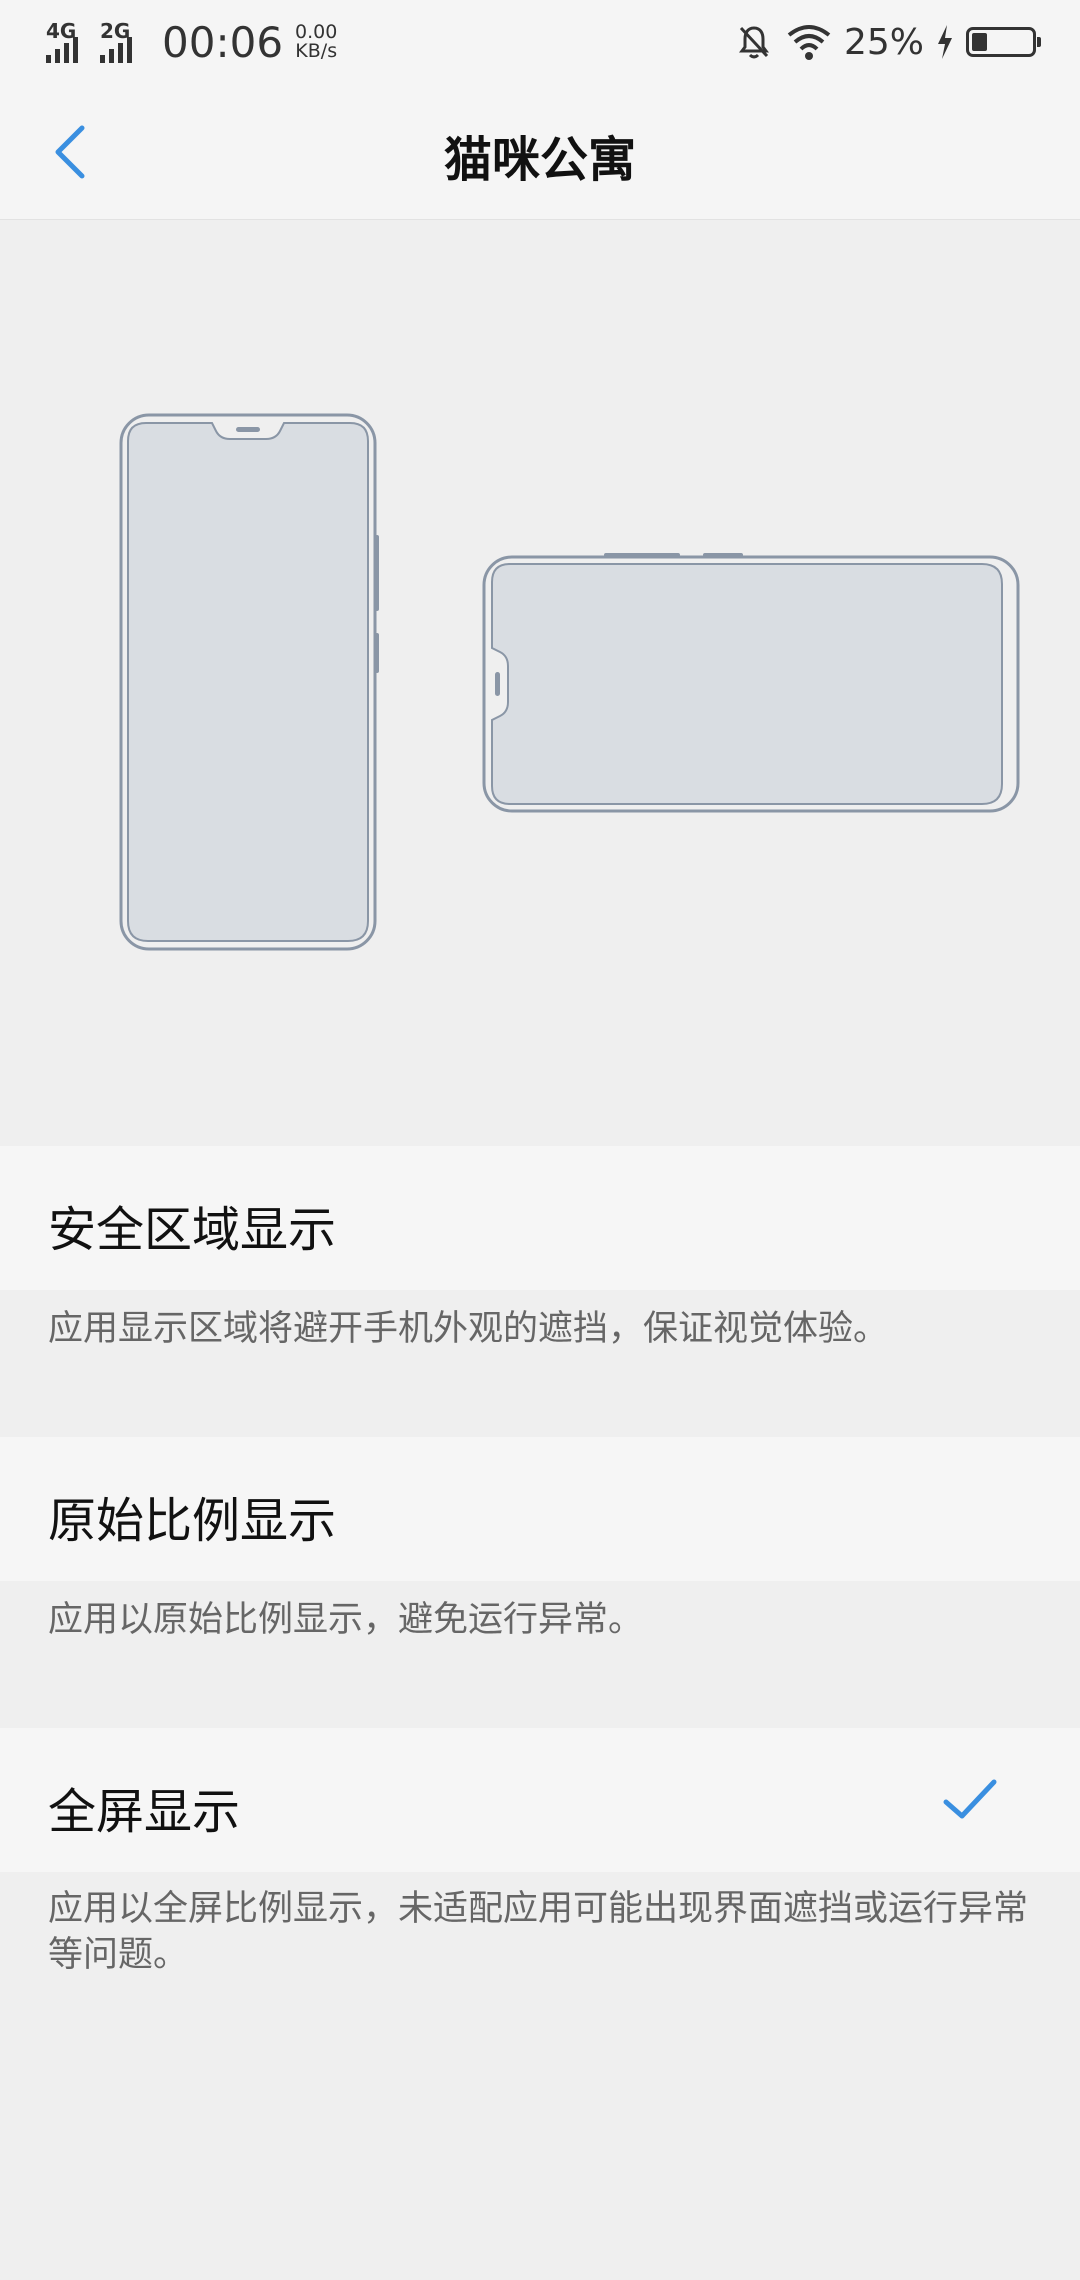 The width and height of the screenshot is (1080, 2280). What do you see at coordinates (538, 1932) in the screenshot?
I see `option-description: 应用以全屏比例显示，未适配应用可能出现界面遮挡或运行异常等问题。` at bounding box center [538, 1932].